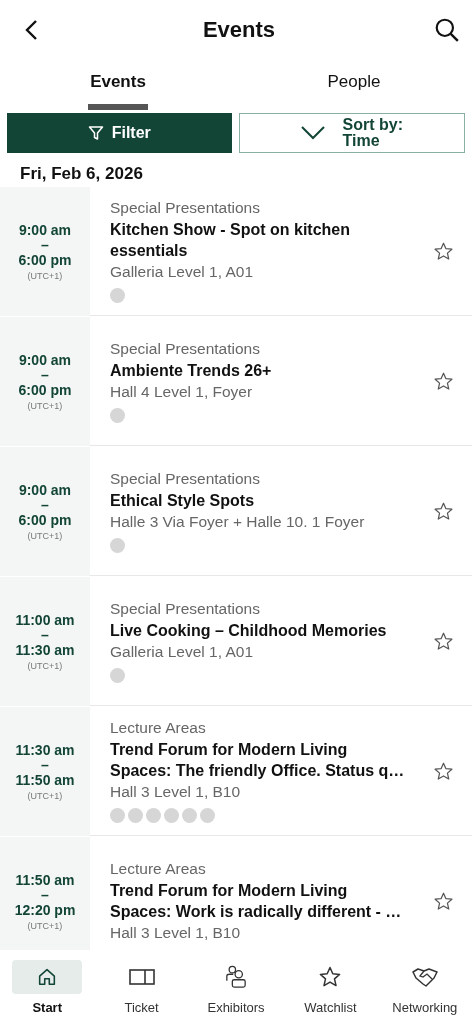 The width and height of the screenshot is (472, 1024). Describe the element at coordinates (45, 650) in the screenshot. I see `end-time: 11:30 am` at that location.